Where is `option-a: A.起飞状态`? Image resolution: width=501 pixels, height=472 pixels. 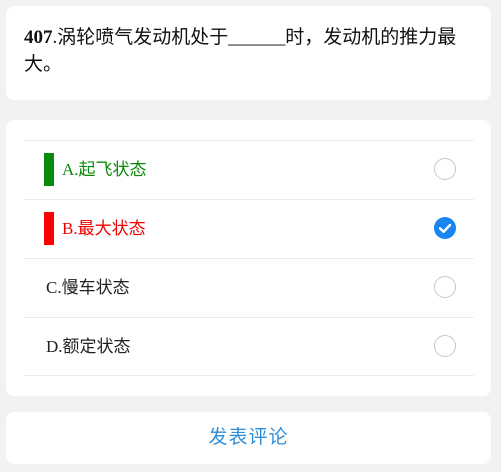
option-a: A.起飞状态 is located at coordinates (249, 169).